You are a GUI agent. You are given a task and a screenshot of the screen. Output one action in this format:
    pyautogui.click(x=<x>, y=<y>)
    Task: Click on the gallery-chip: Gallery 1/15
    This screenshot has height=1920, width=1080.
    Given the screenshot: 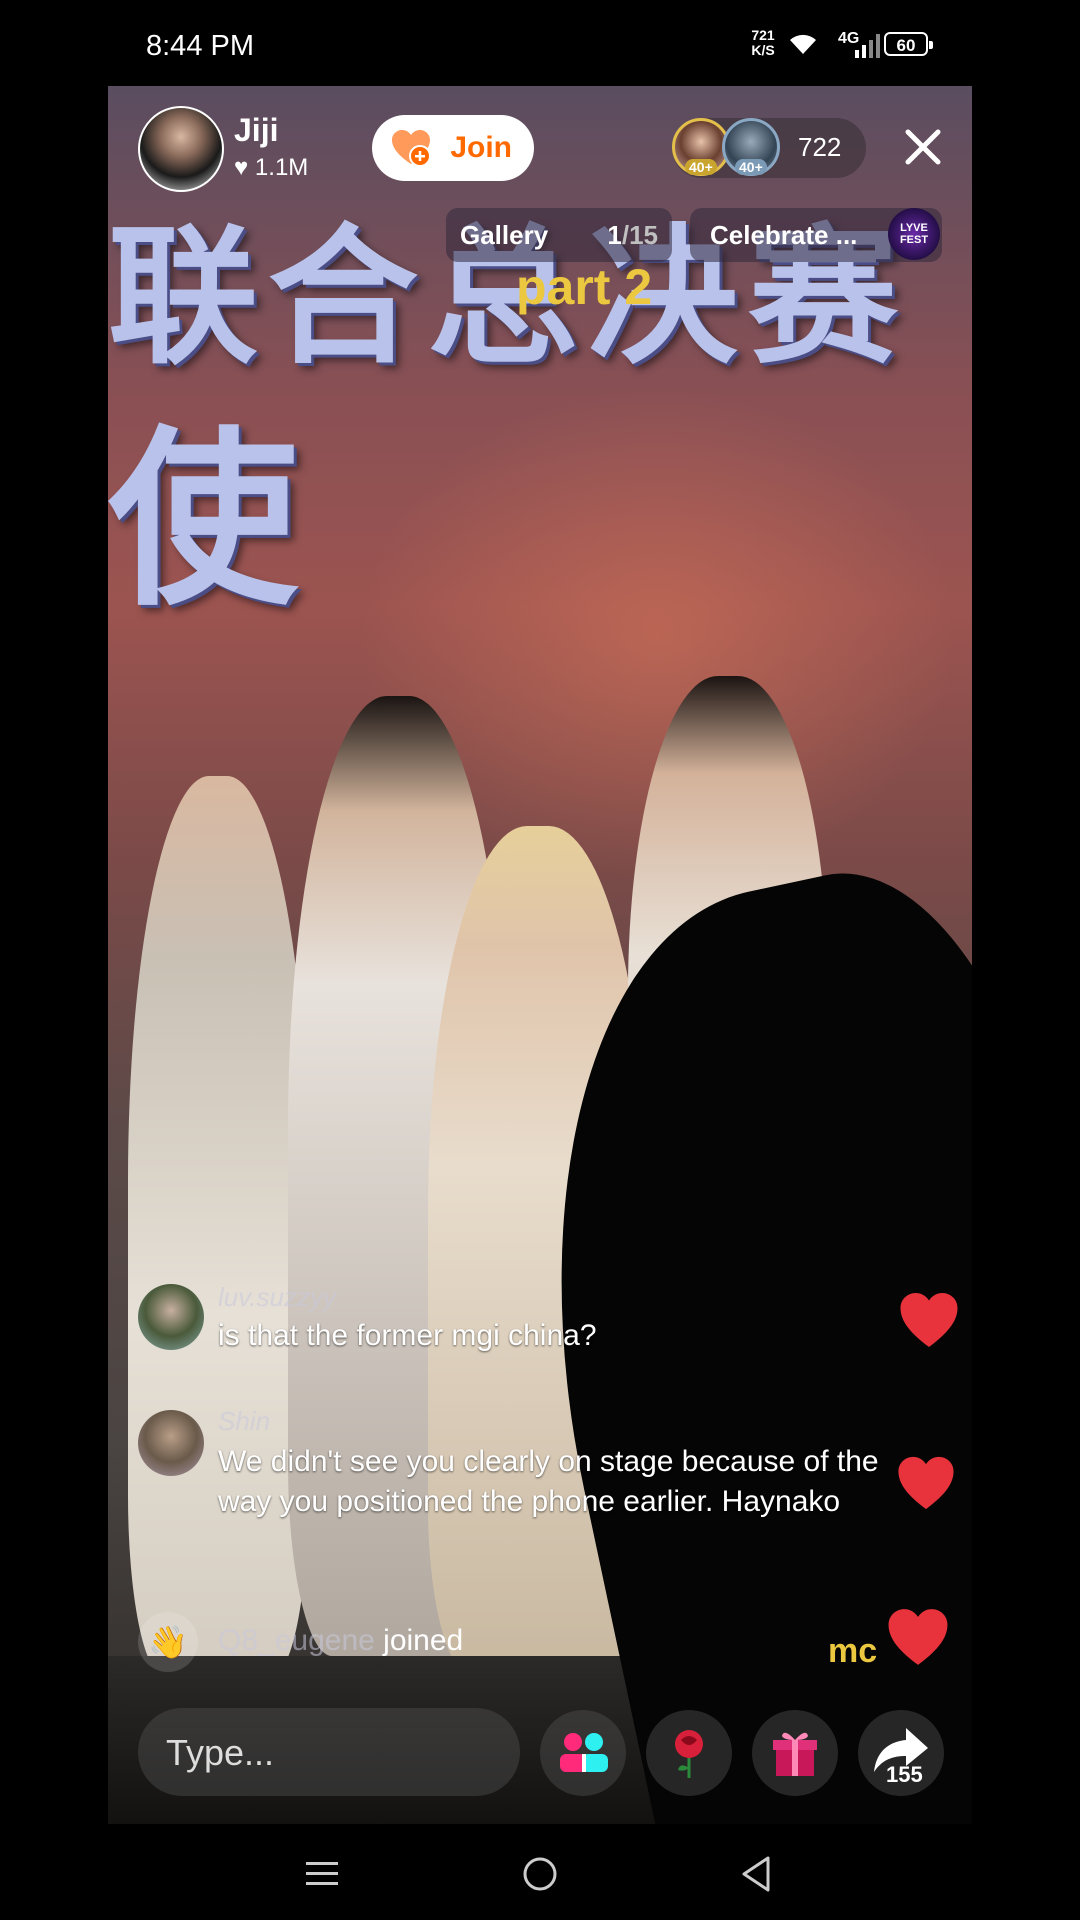 What is the action you would take?
    pyautogui.click(x=559, y=235)
    